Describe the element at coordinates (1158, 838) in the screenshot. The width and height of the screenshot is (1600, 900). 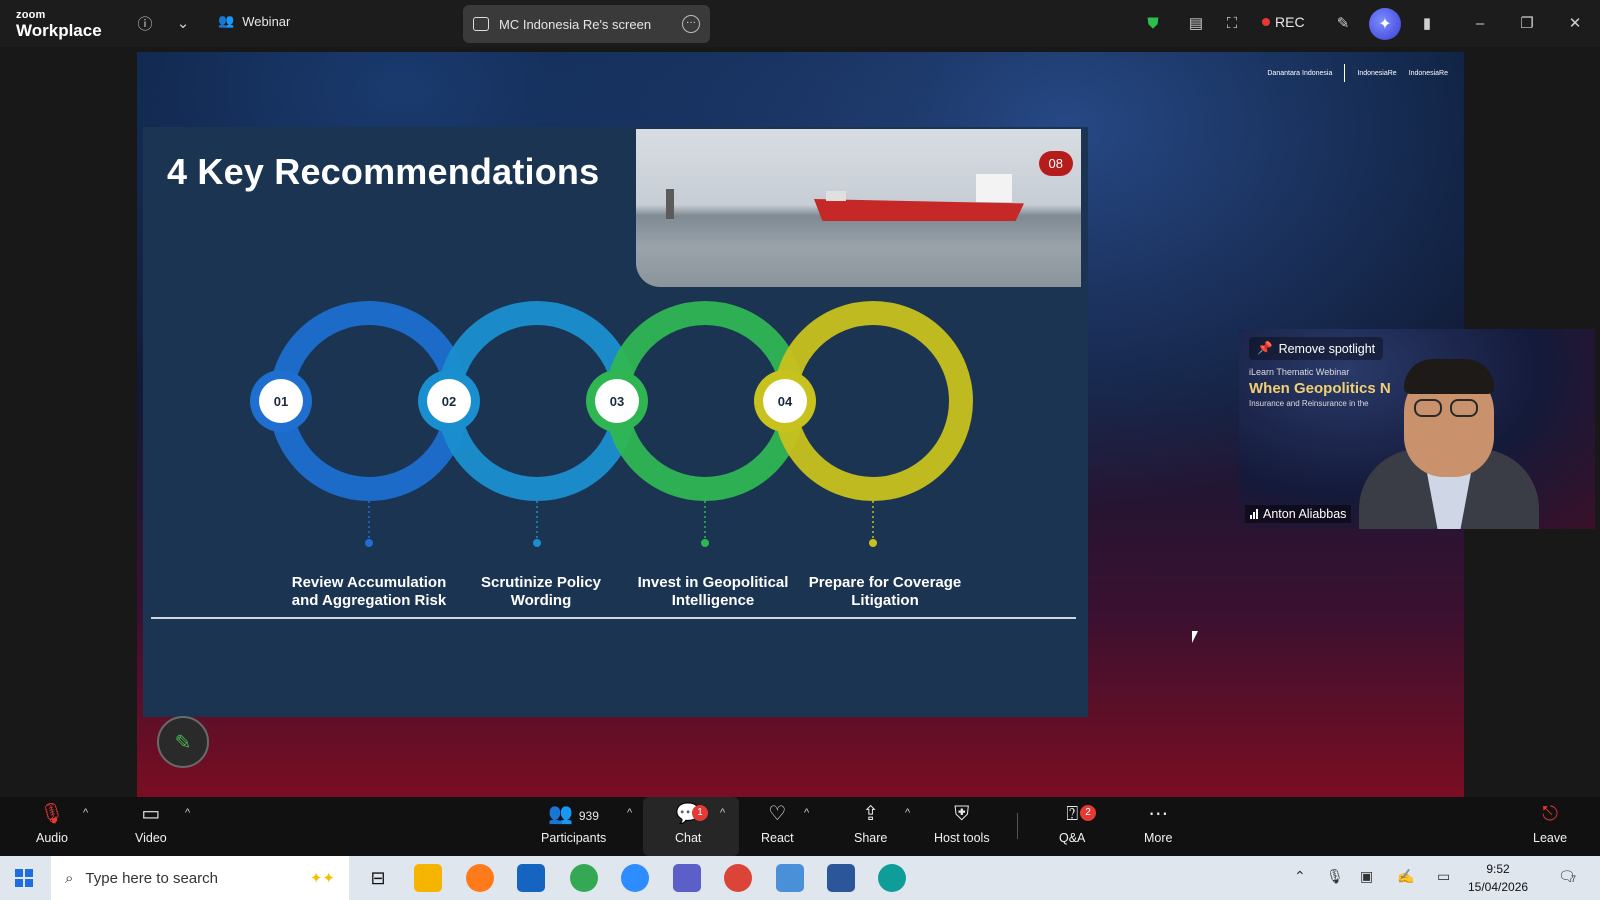
I see `more-label: More` at that location.